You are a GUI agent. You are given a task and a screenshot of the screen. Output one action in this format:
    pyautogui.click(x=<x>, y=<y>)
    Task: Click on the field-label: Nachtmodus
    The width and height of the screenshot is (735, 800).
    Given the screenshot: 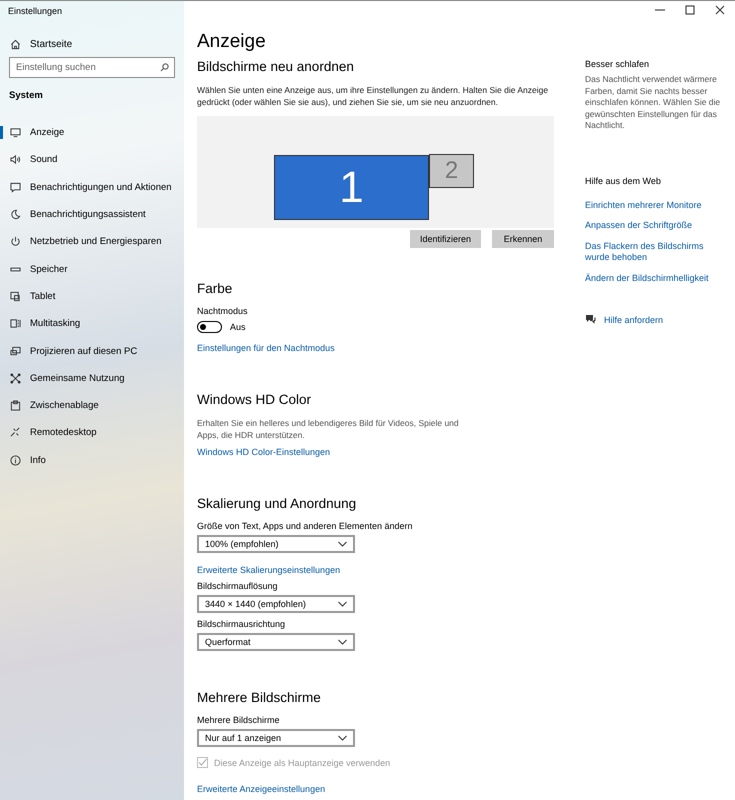 What is the action you would take?
    pyautogui.click(x=223, y=311)
    